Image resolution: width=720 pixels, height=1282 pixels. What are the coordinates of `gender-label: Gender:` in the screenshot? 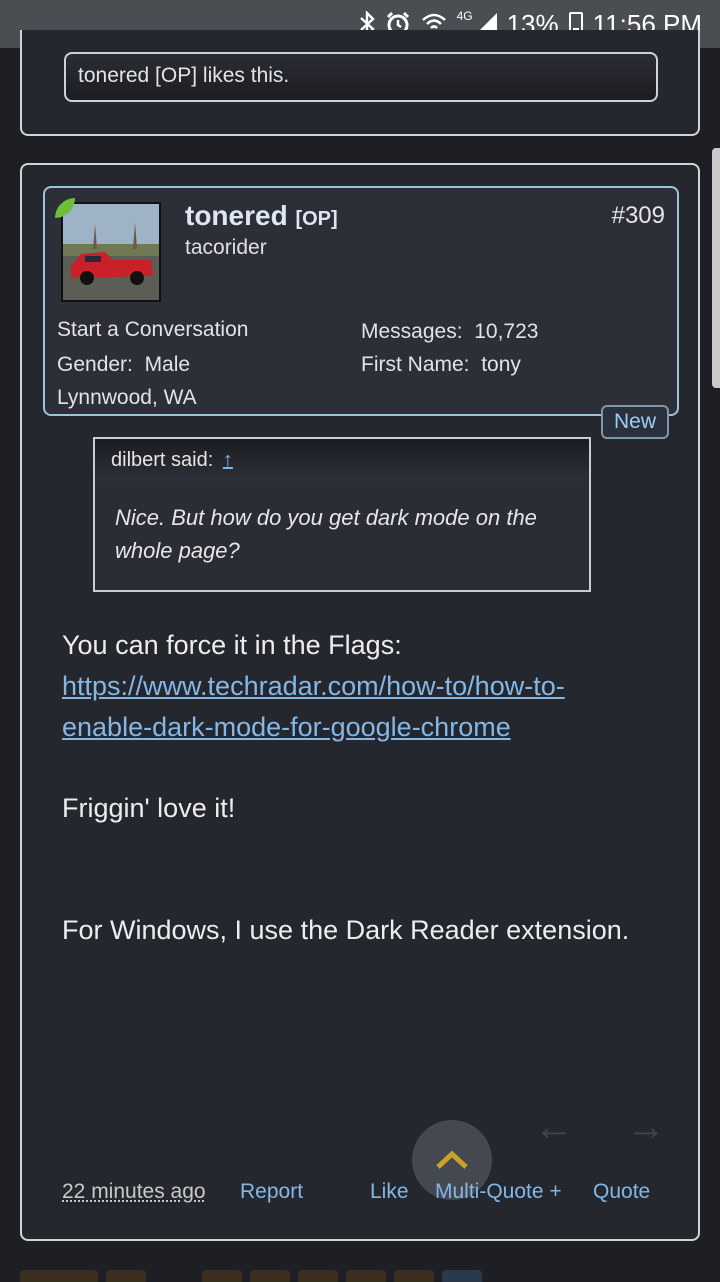 It's located at (95, 364).